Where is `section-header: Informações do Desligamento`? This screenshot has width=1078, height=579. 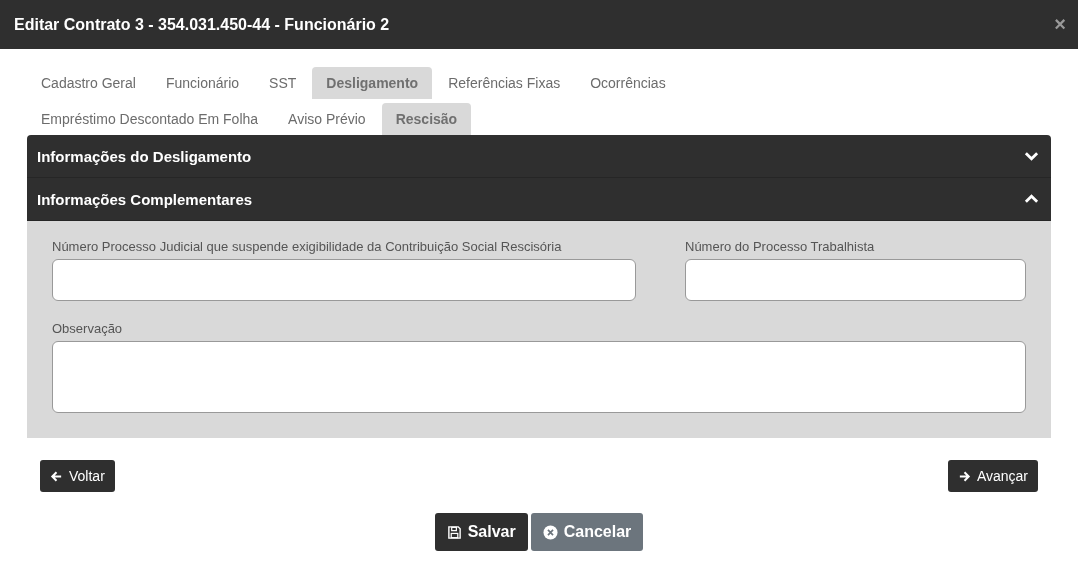
section-header: Informações do Desligamento is located at coordinates (539, 156).